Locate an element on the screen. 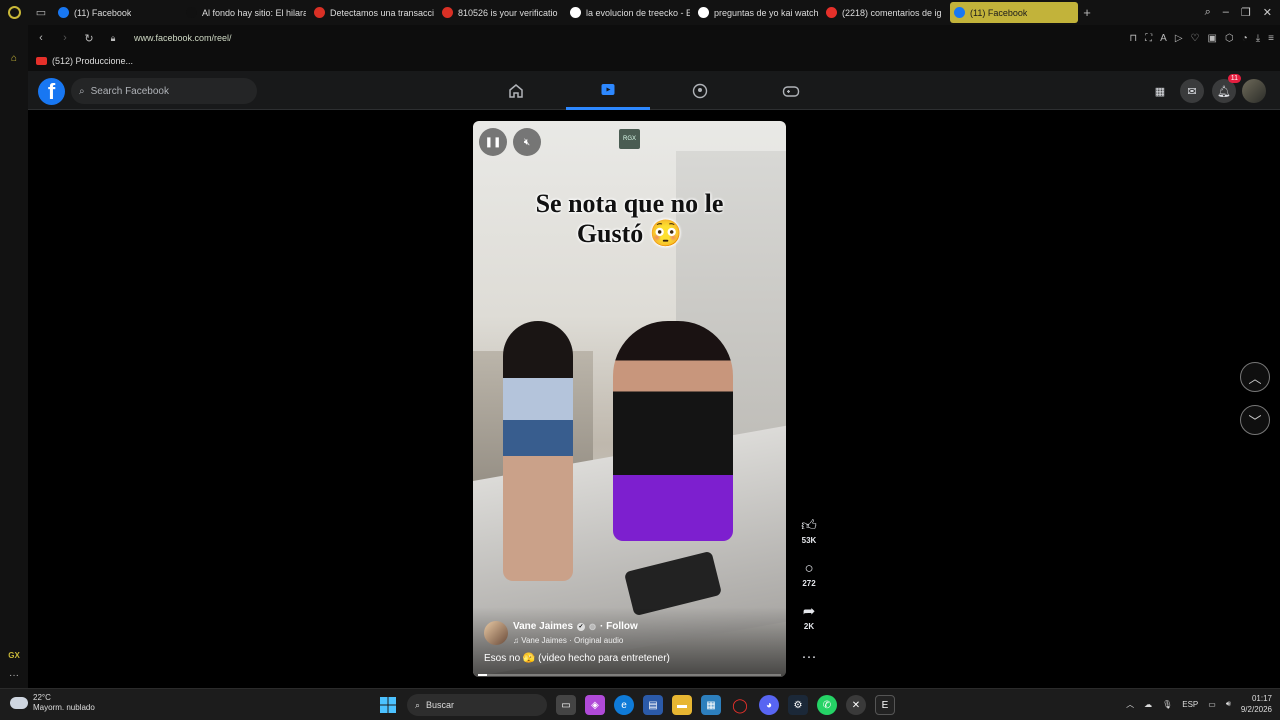  restore-icon: ❐ is located at coordinates (1246, 12).